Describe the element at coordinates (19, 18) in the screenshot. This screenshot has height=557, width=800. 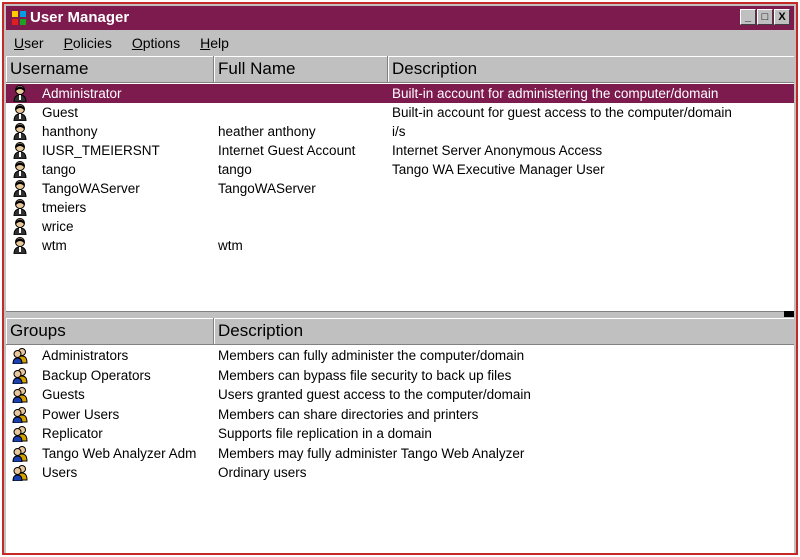
I see `user-manager-app-icon` at that location.